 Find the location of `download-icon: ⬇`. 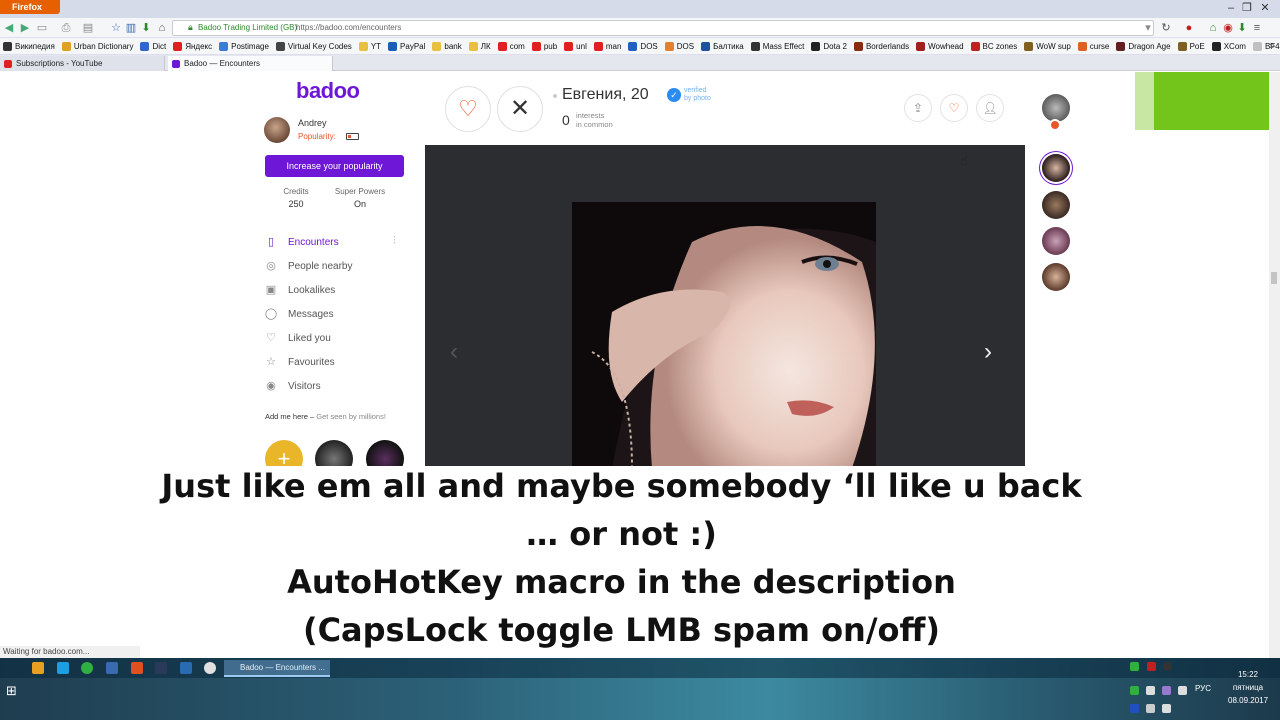

download-icon: ⬇ is located at coordinates (146, 28).